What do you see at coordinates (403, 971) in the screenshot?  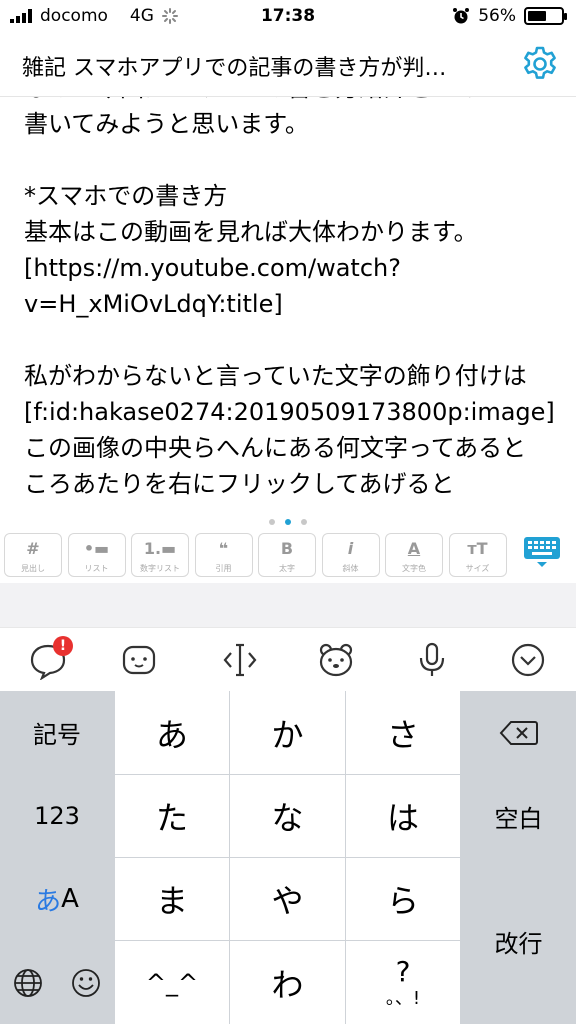 I see `punct-question: ?` at bounding box center [403, 971].